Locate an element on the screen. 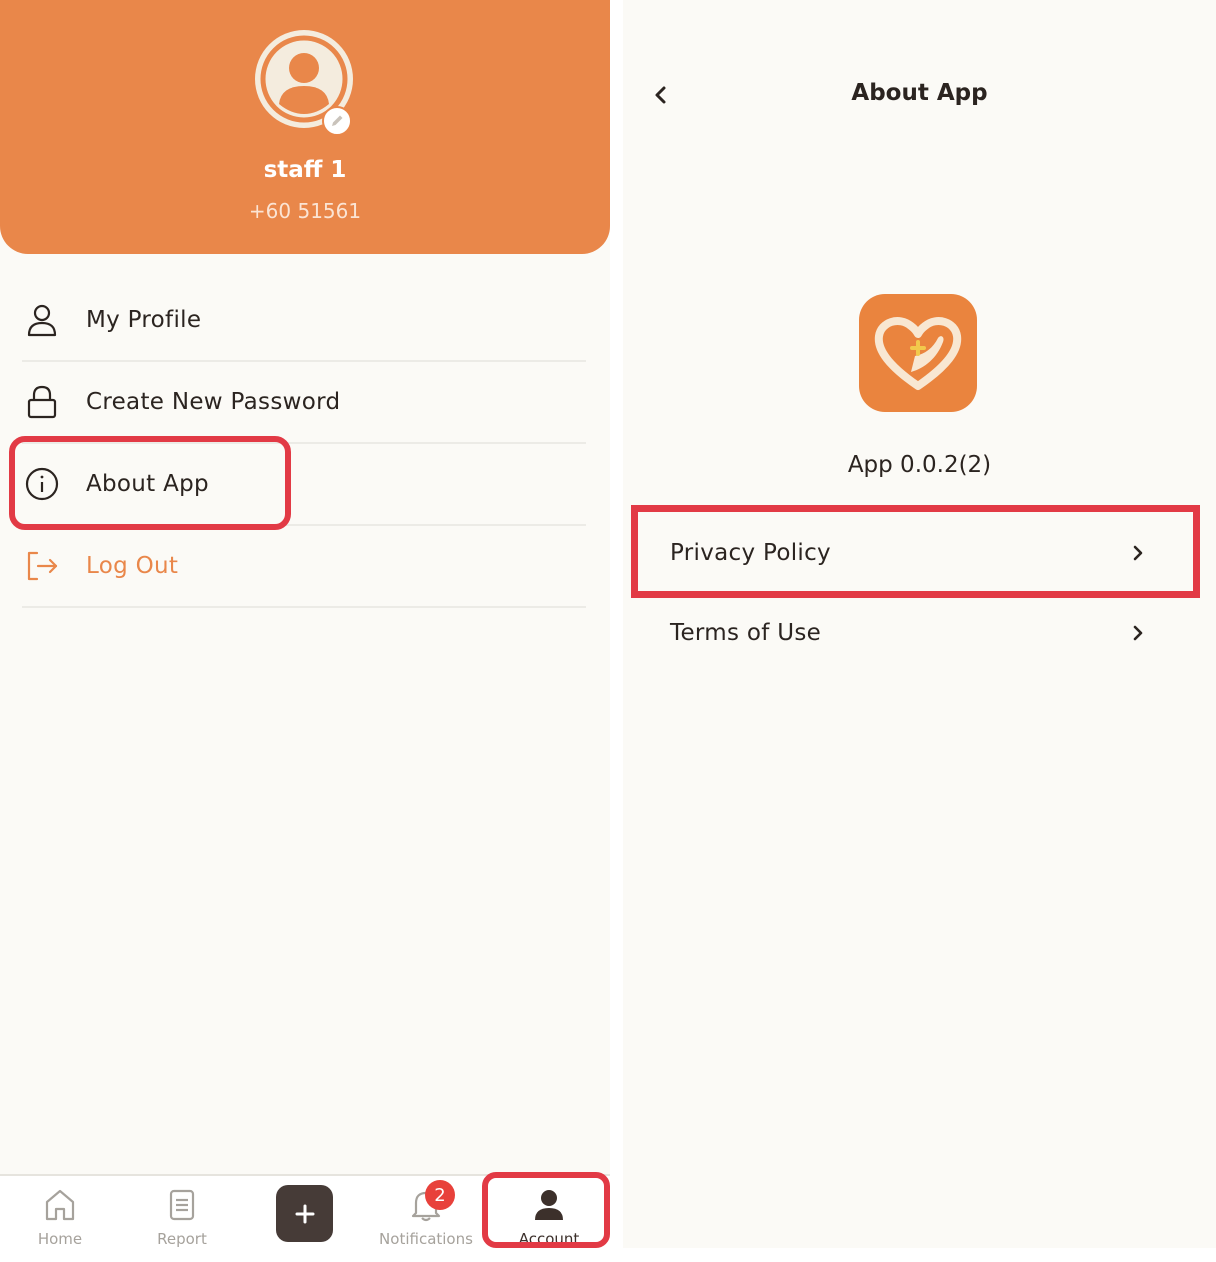 The width and height of the screenshot is (1216, 1262). lock-icon is located at coordinates (42, 402).